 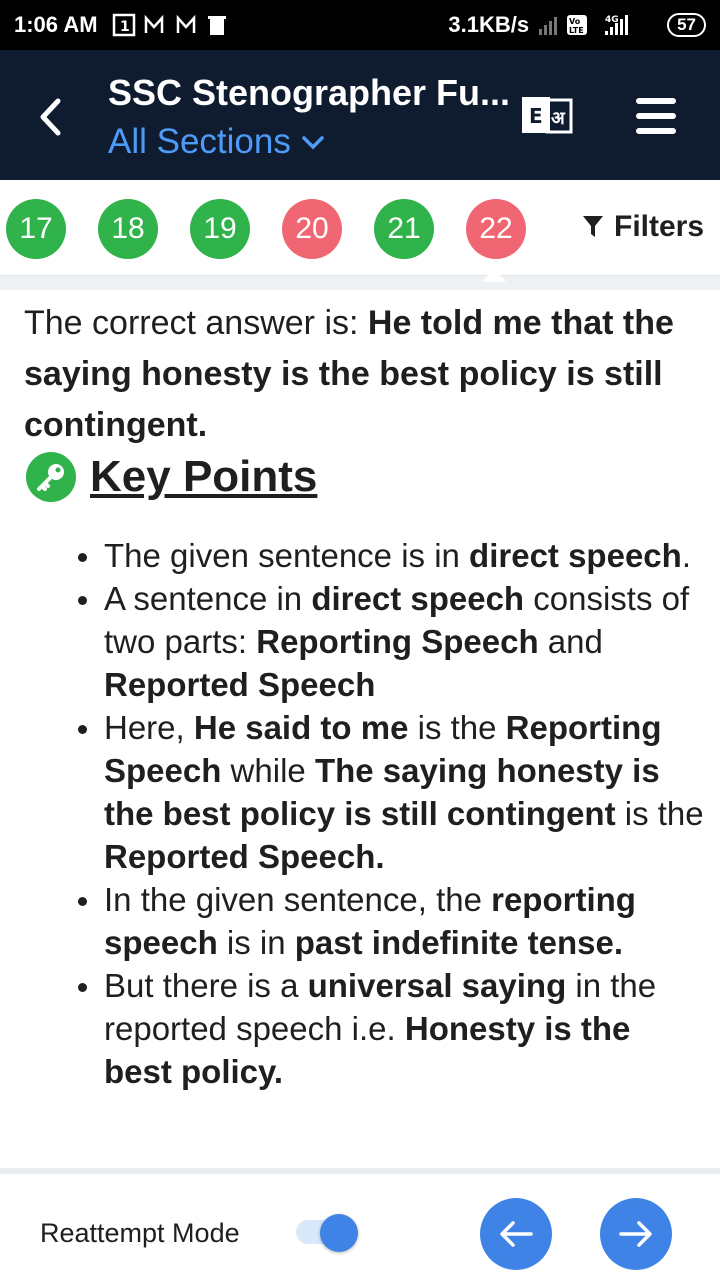 I want to click on question-number-18: 18, so click(x=128, y=229).